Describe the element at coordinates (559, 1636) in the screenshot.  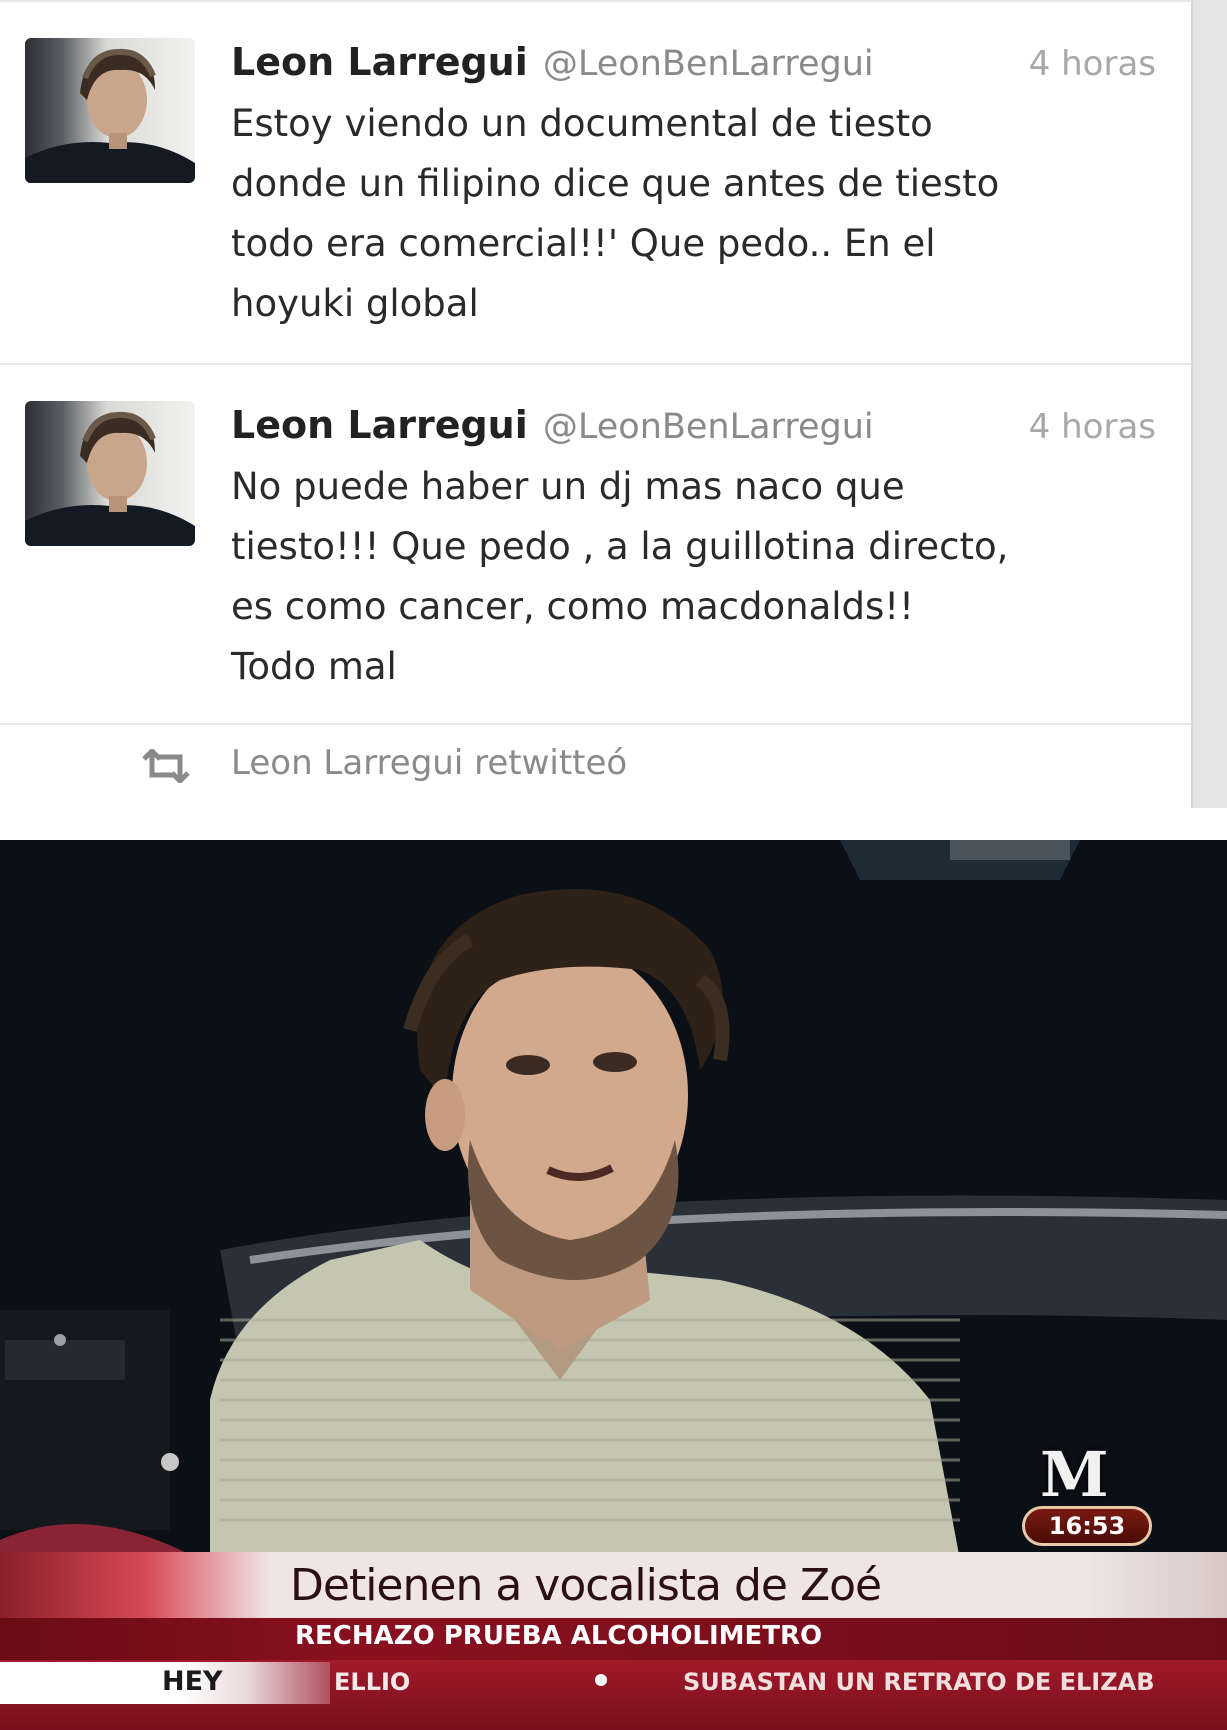
I see `news-subheadline: RECHAZO PRUEBA ALCOHOLIMETRO` at that location.